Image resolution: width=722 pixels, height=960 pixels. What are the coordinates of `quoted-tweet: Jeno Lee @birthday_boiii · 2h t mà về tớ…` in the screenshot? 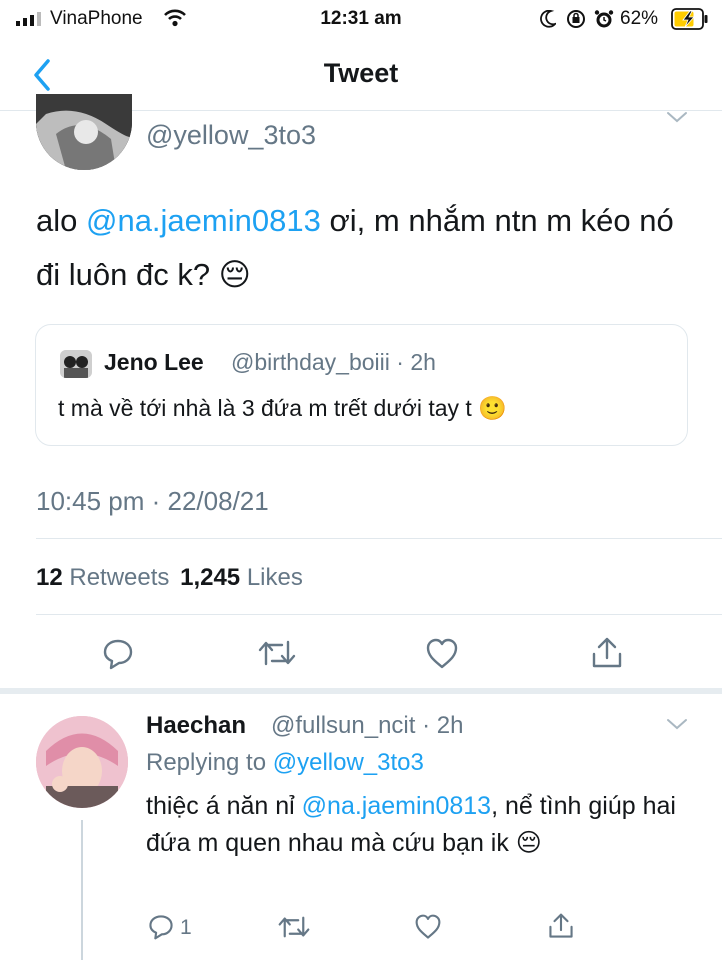 It's located at (361, 385).